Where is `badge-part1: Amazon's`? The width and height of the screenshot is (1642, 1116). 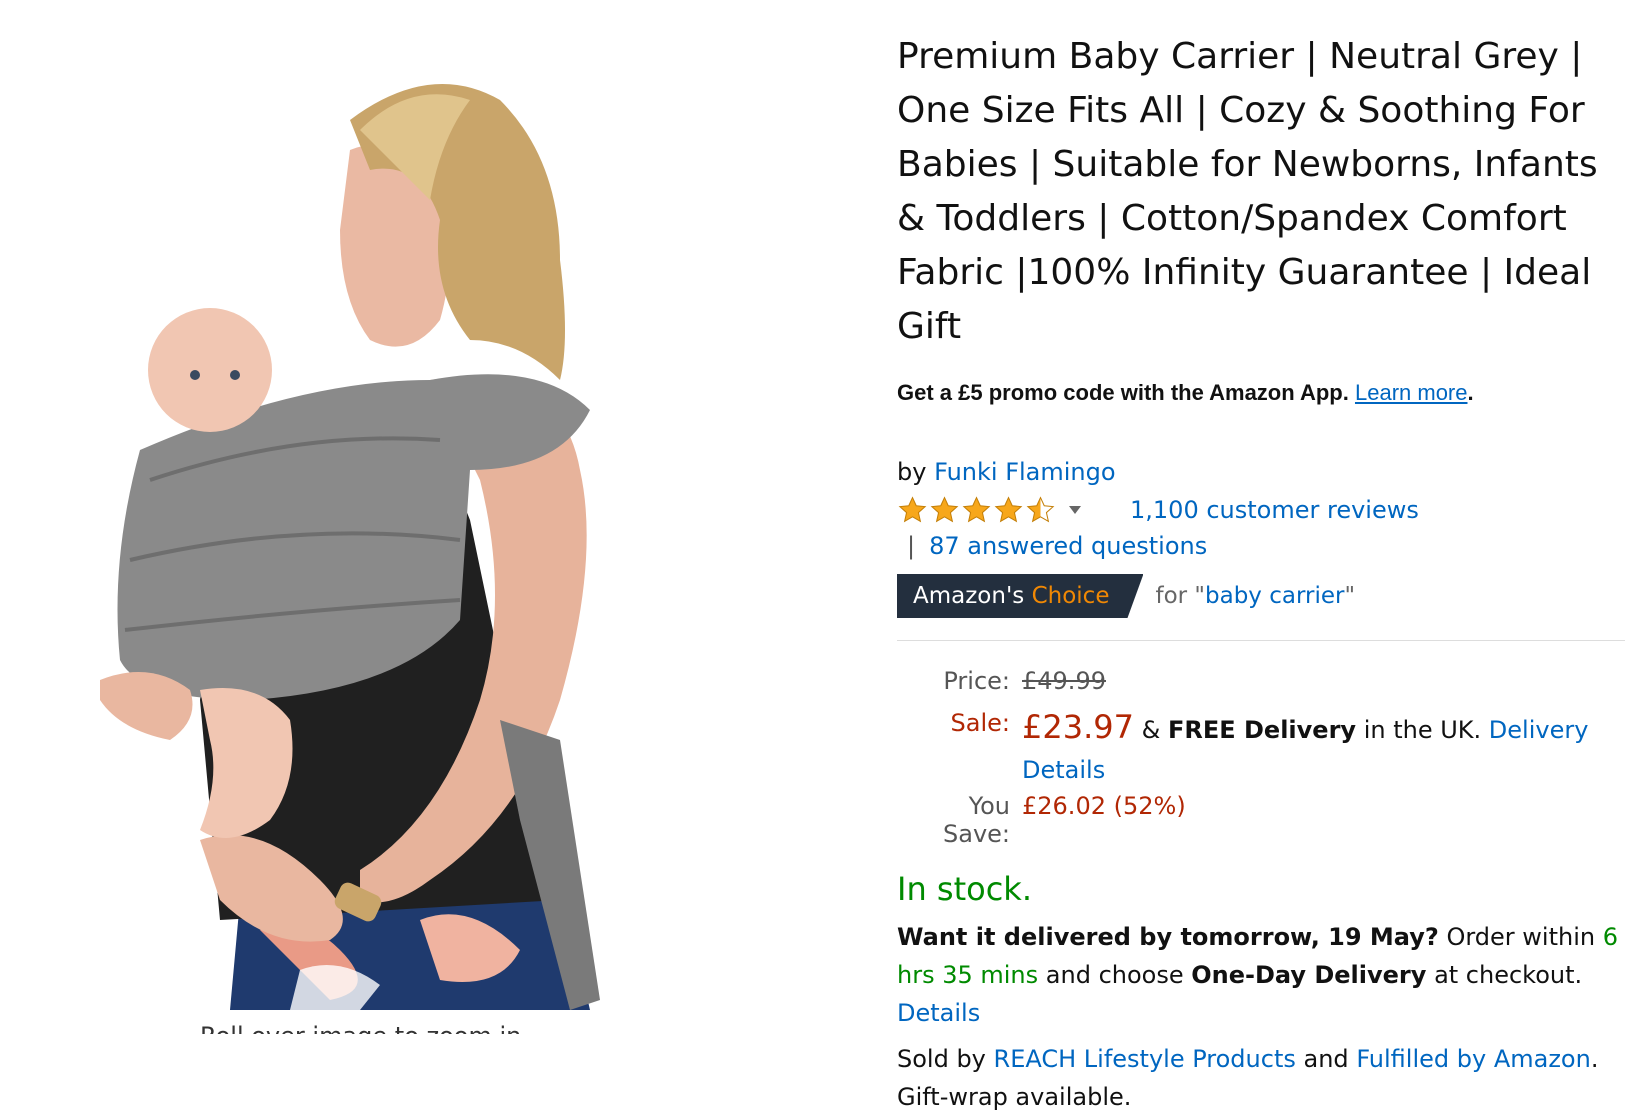 badge-part1: Amazon's is located at coordinates (969, 596).